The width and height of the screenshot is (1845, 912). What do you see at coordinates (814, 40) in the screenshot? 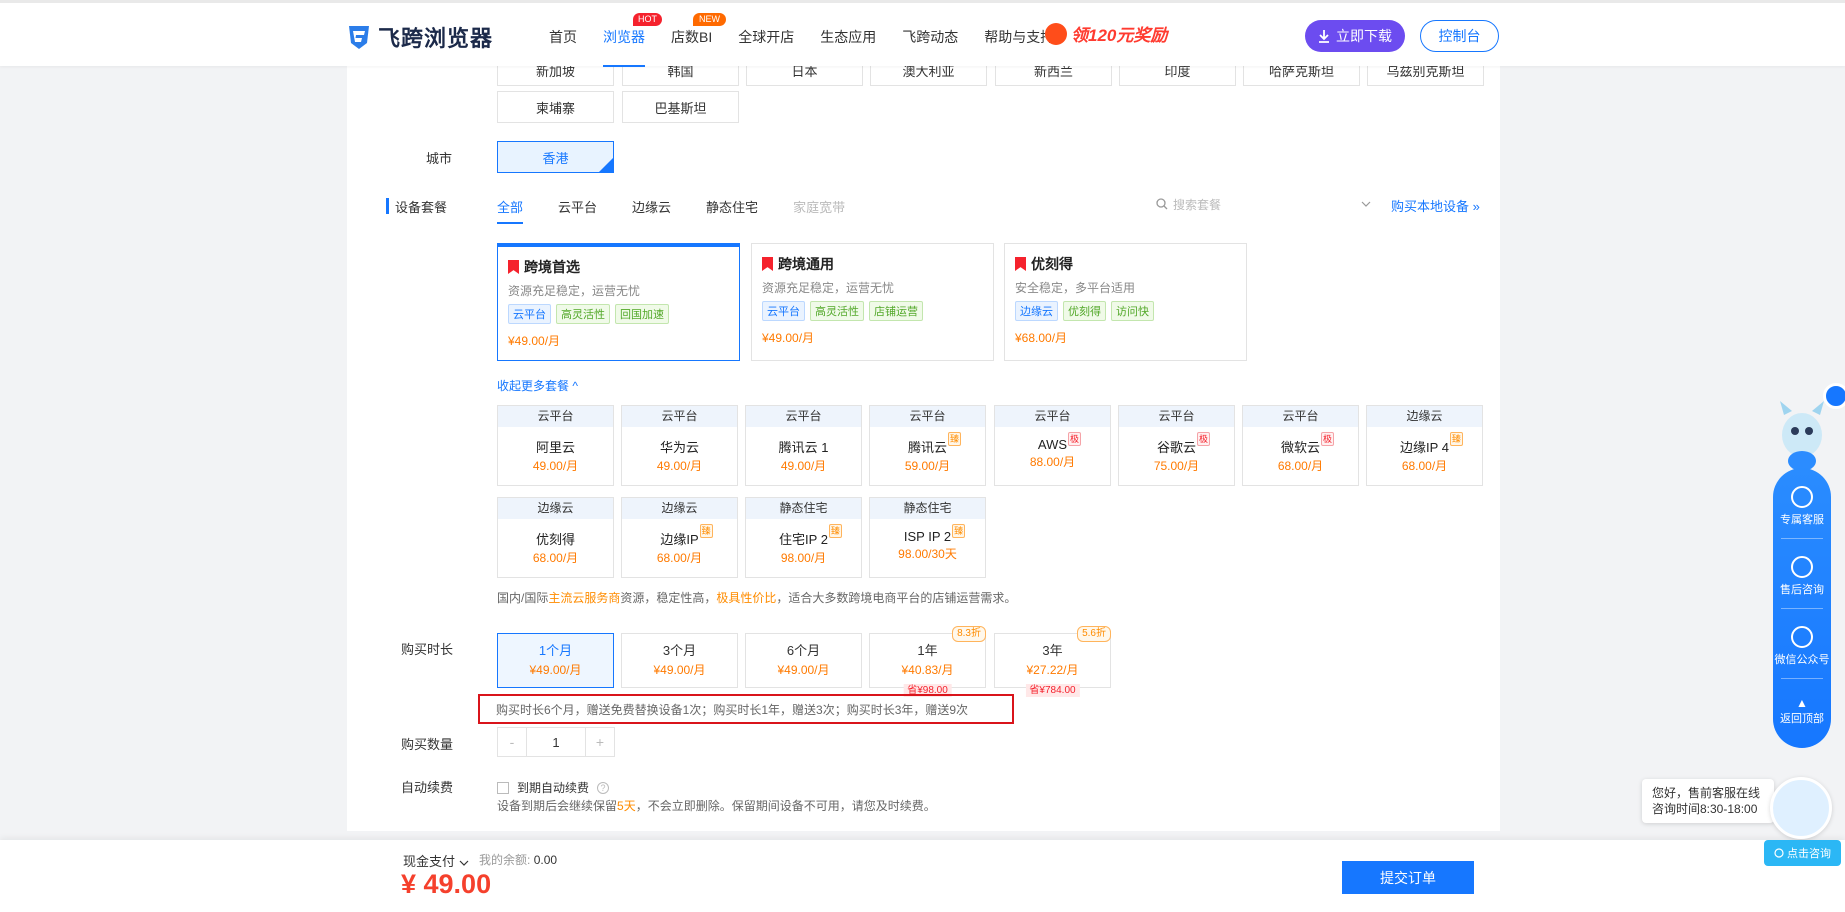
I see `main-nav: 首页 浏览器 HOT 店数BI NEW 全球开店 生态应用 飞跨动态 帮助与支持` at bounding box center [814, 40].